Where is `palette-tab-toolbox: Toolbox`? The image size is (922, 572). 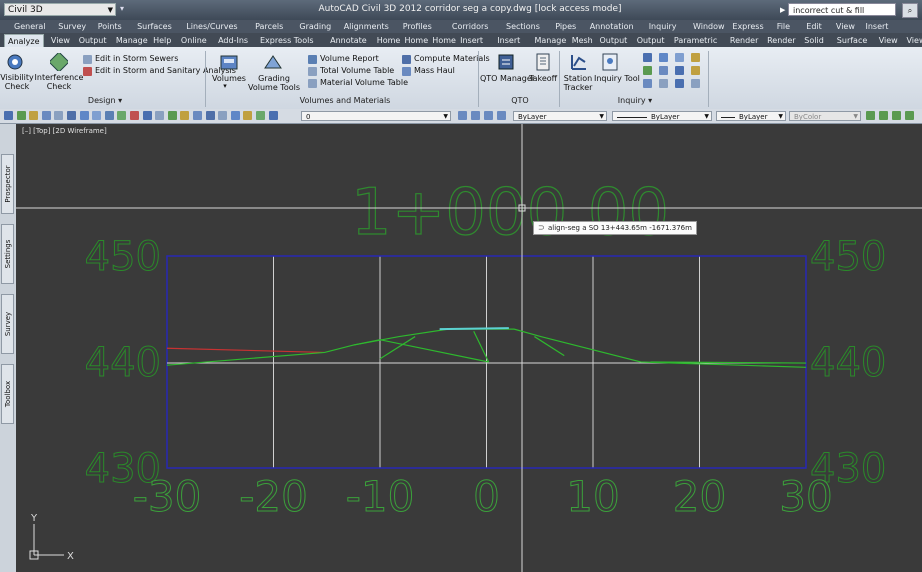 palette-tab-toolbox: Toolbox is located at coordinates (7, 394).